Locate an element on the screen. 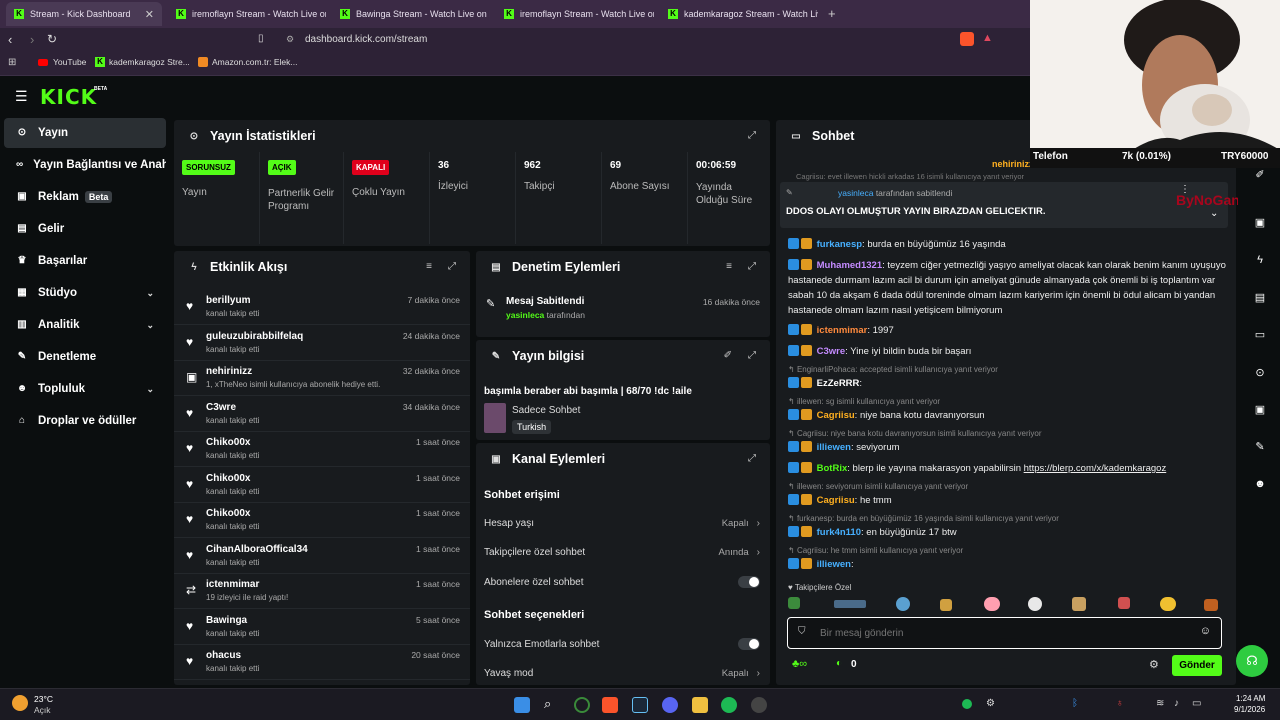  rail-list-icon: ▤ is located at coordinates (1260, 297).